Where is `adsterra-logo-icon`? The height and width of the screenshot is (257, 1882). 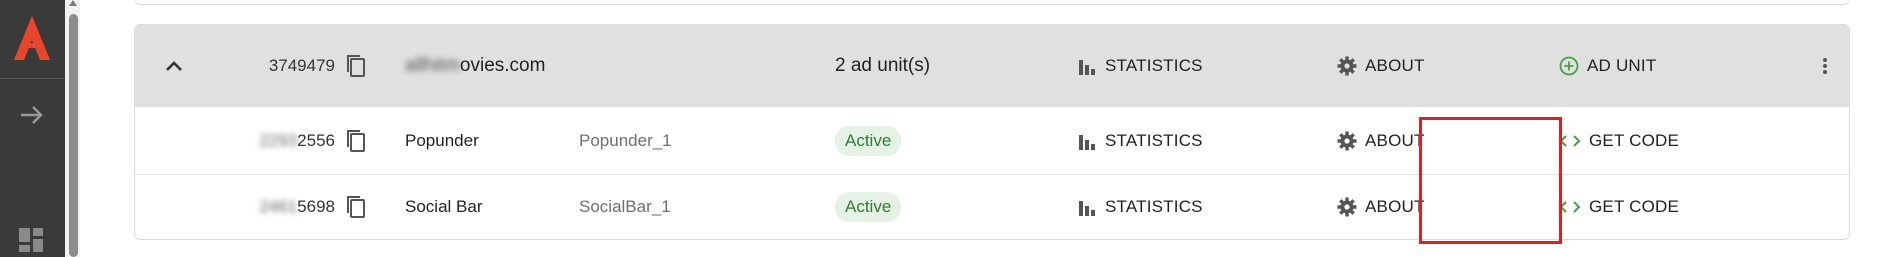 adsterra-logo-icon is located at coordinates (32, 39).